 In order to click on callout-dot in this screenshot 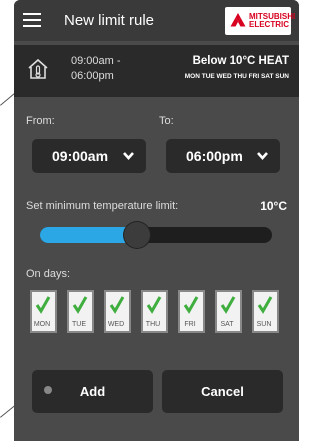, I will do `click(48, 390)`.